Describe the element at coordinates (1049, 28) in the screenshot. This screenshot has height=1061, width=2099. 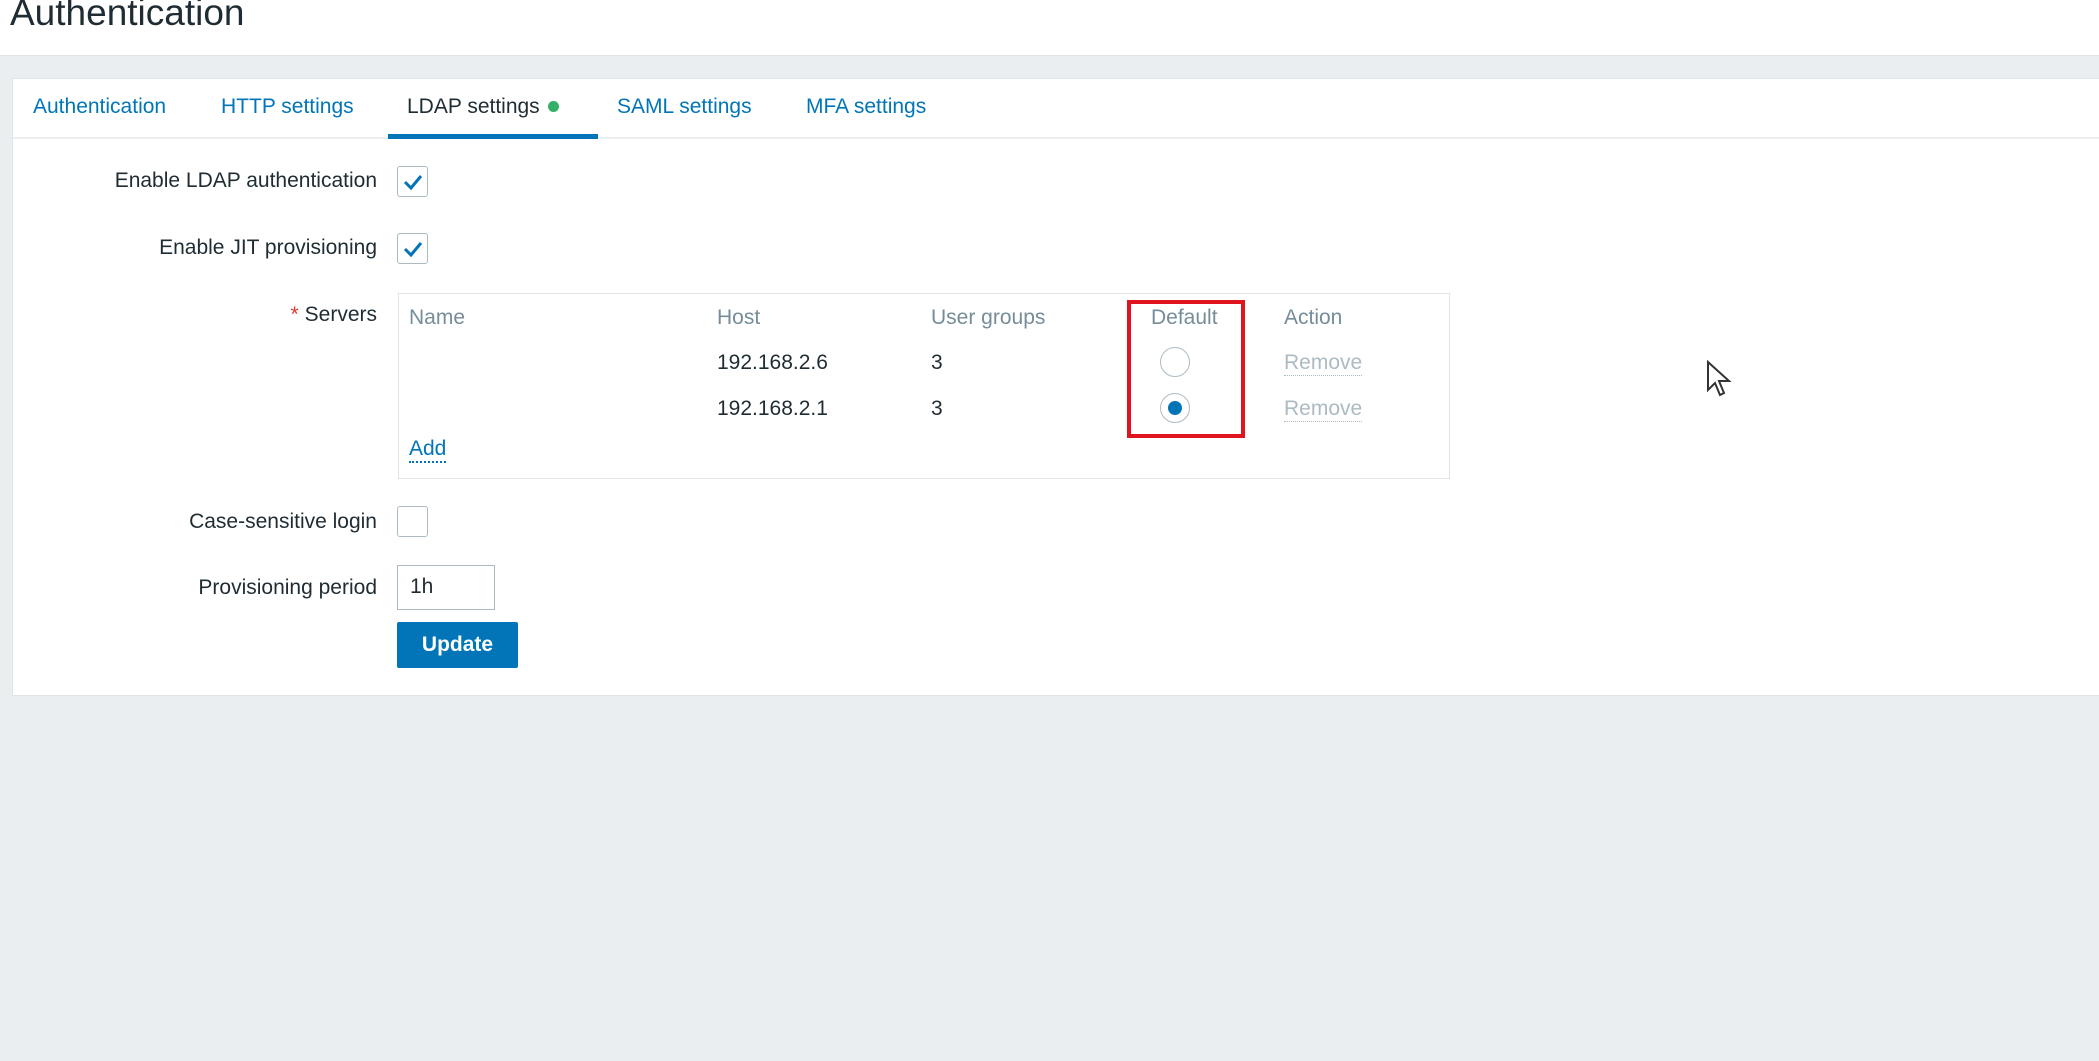
I see `page-header: Authentication` at that location.